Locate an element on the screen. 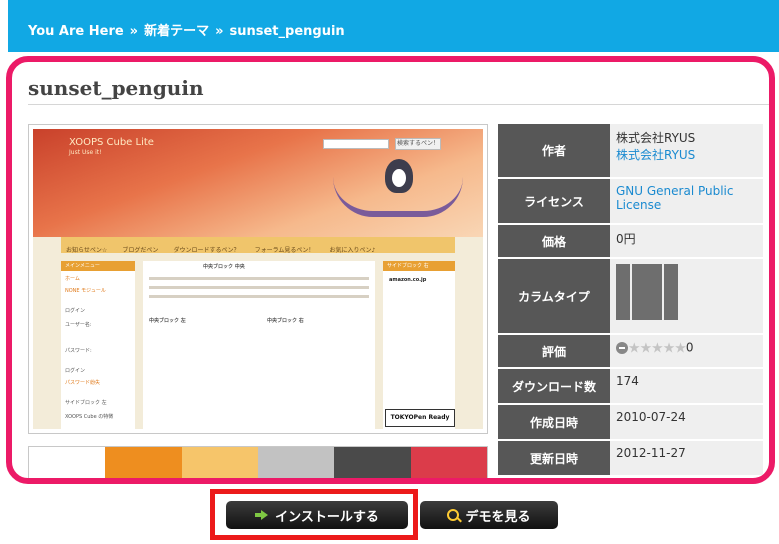 The image size is (779, 544). no-rating-icon is located at coordinates (622, 348).